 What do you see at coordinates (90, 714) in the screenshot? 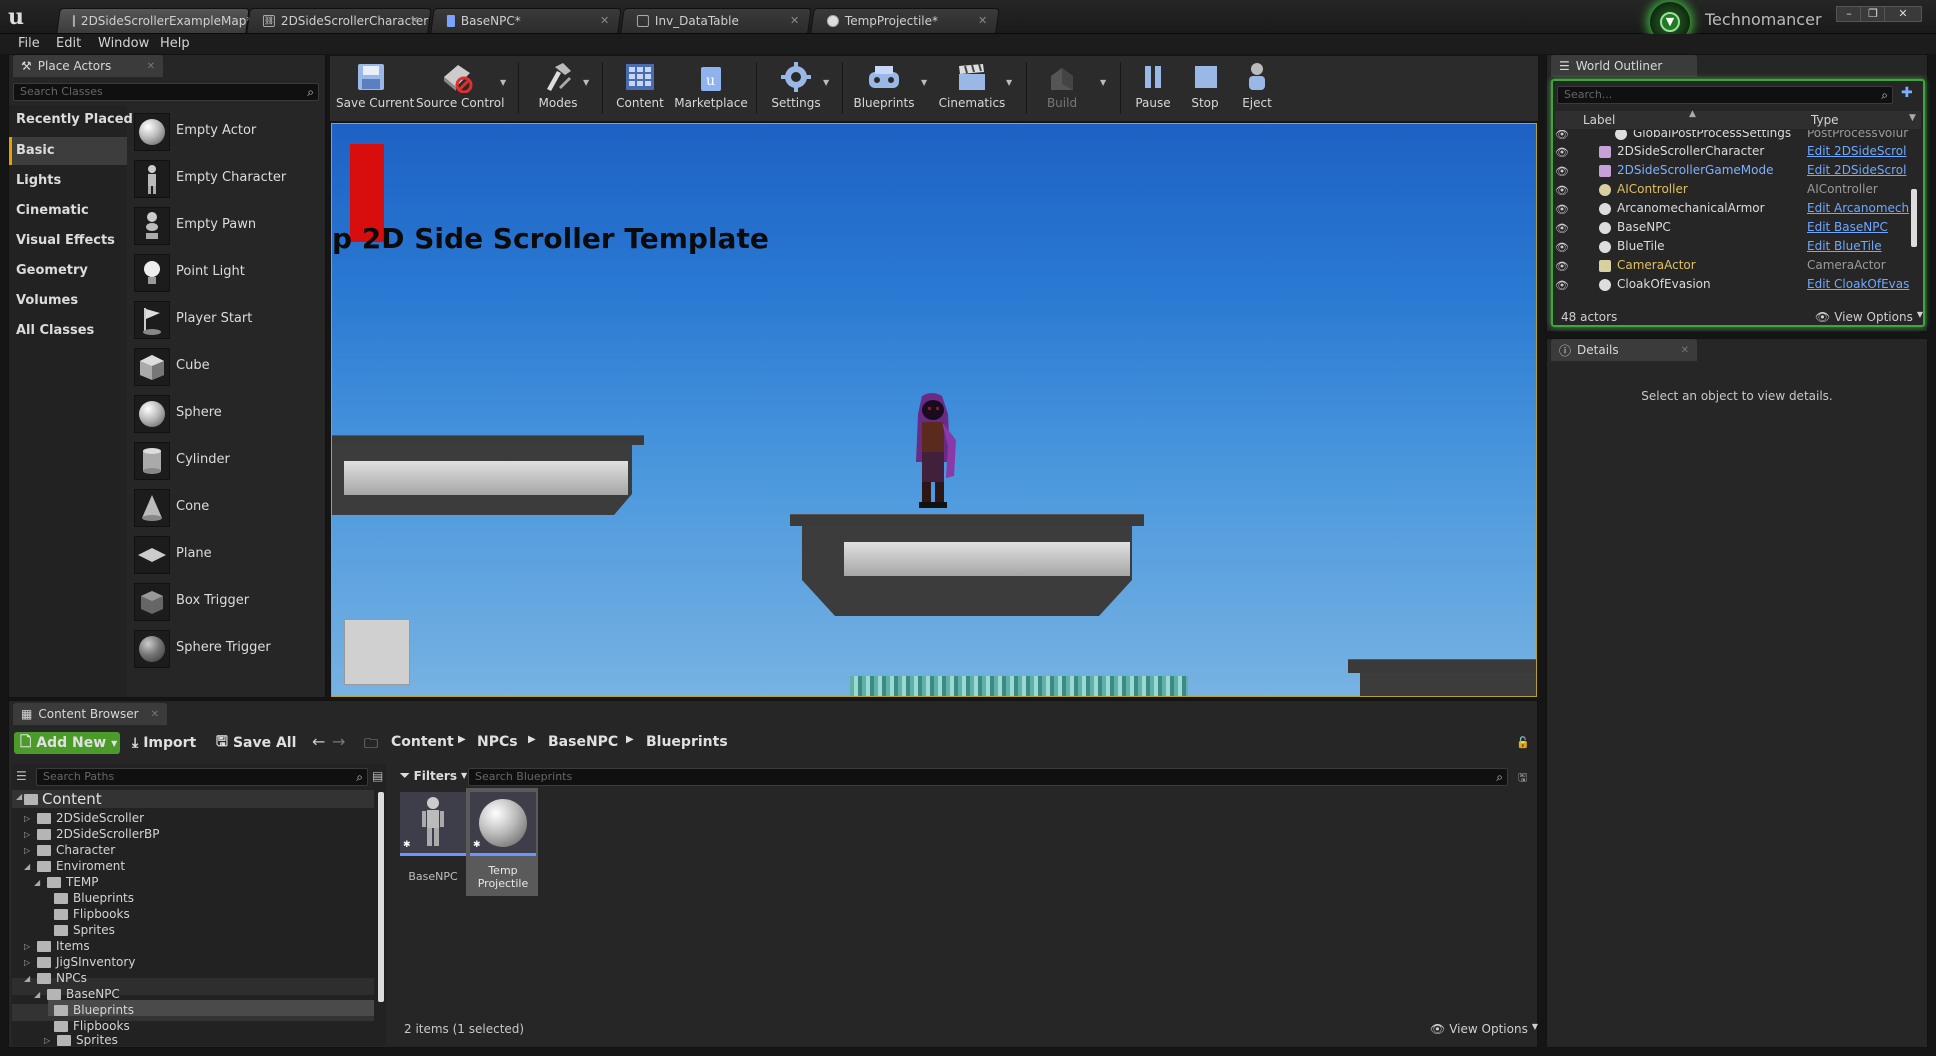
I see `tab-content-browser: ▦ Content Browser ✕` at bounding box center [90, 714].